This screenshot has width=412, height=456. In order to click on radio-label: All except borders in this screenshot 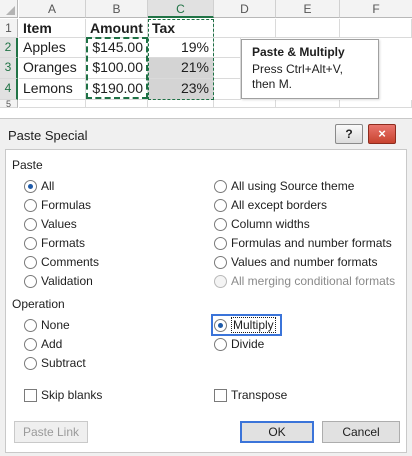, I will do `click(279, 205)`.